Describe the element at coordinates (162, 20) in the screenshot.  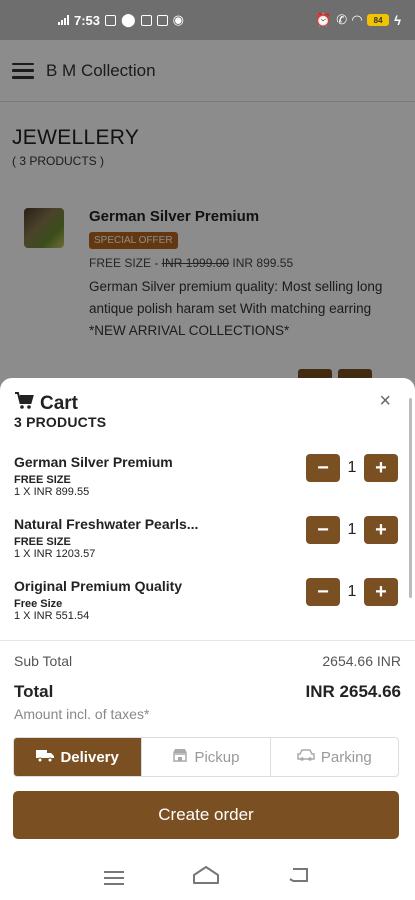
I see `facebook-icon` at that location.